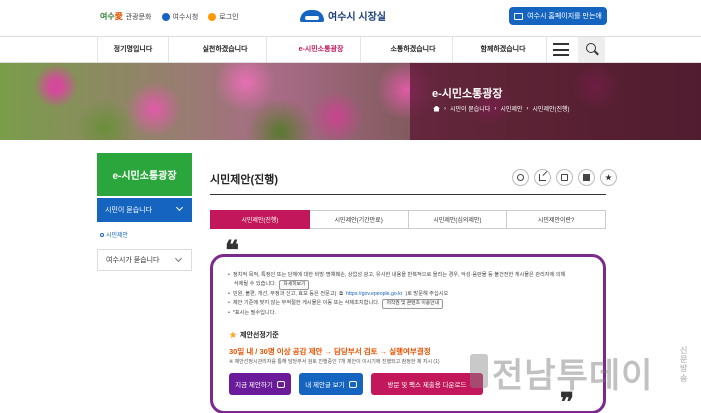 The image size is (701, 413). I want to click on monitor-icon, so click(519, 16).